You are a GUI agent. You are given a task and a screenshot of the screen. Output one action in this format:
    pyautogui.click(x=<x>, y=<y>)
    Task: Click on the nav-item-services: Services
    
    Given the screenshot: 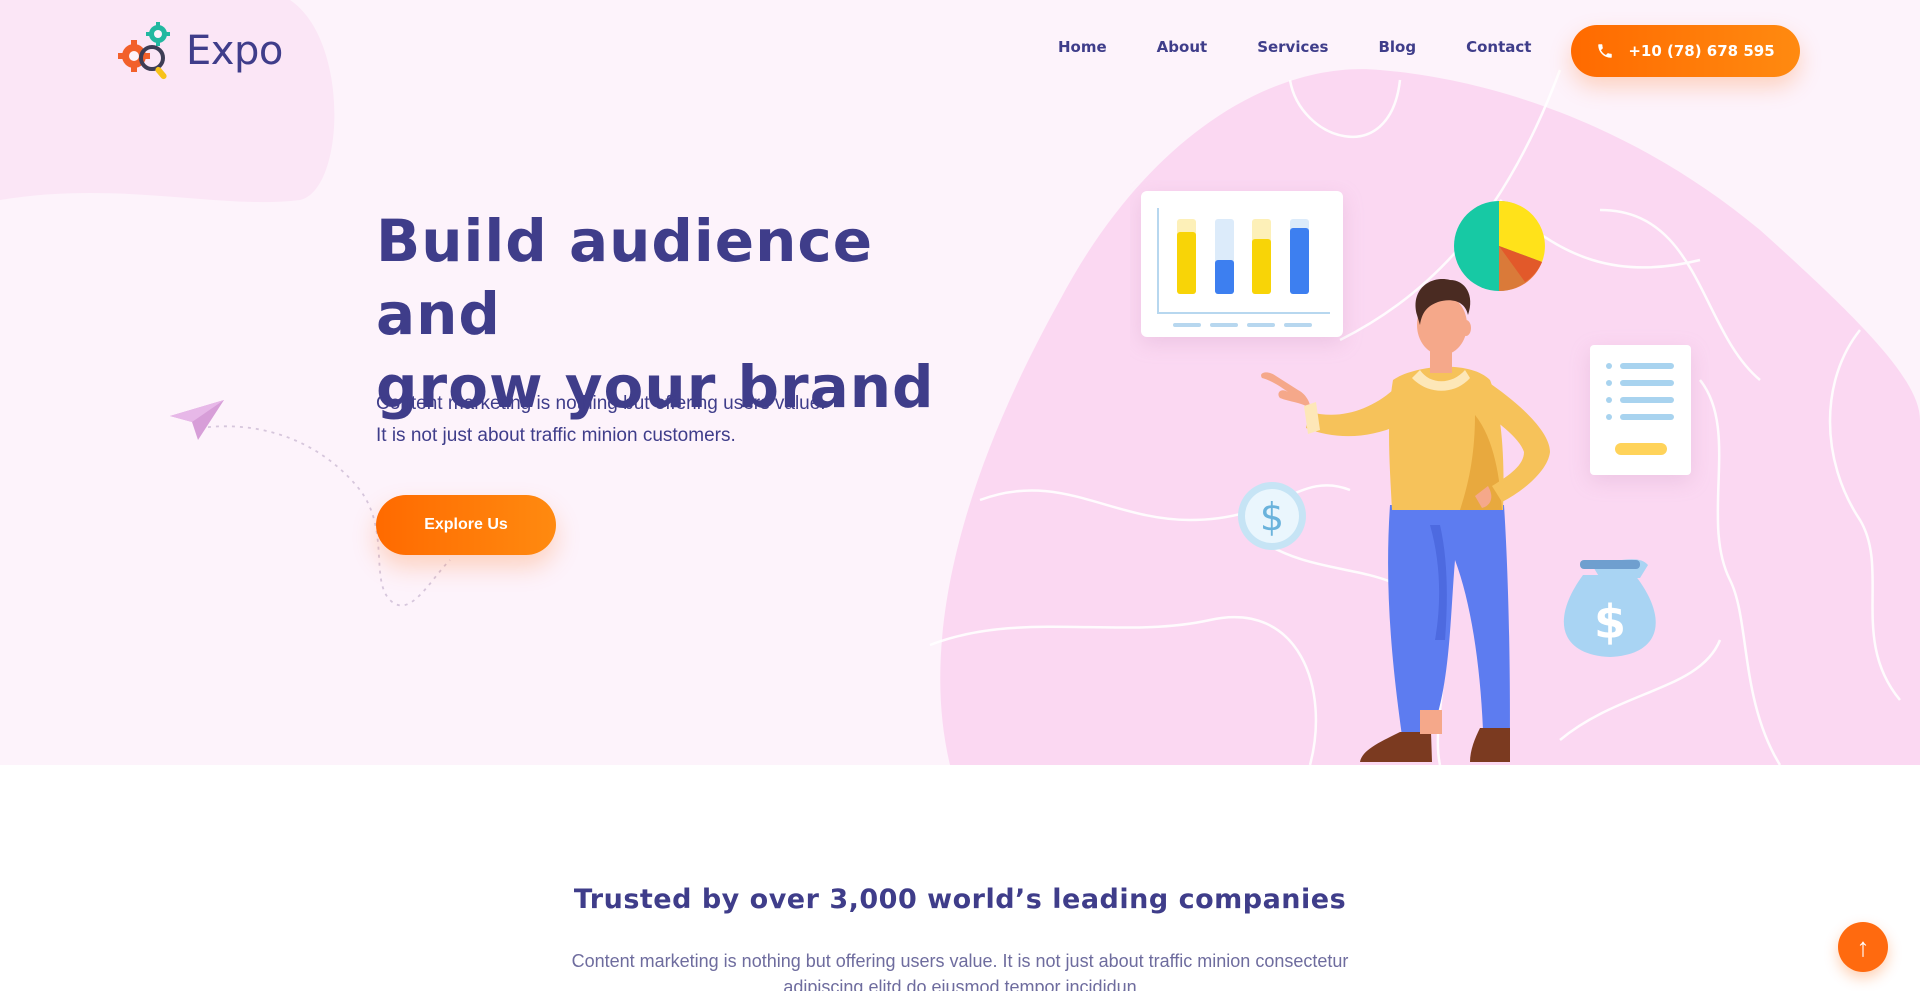 What is the action you would take?
    pyautogui.click(x=1292, y=47)
    